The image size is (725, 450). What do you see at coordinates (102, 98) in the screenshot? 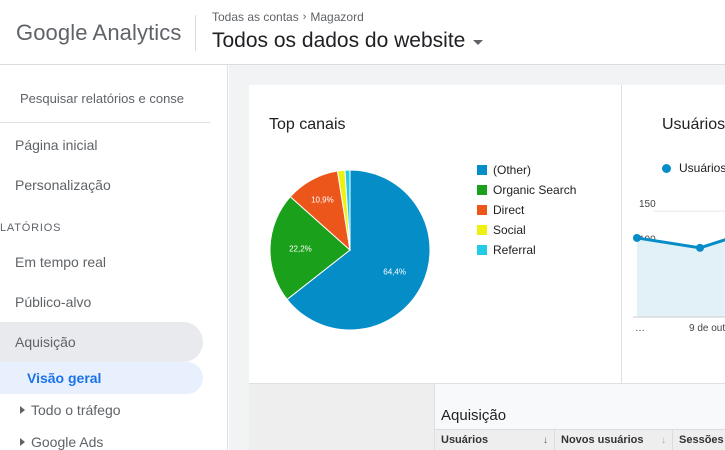
I see `search-input` at bounding box center [102, 98].